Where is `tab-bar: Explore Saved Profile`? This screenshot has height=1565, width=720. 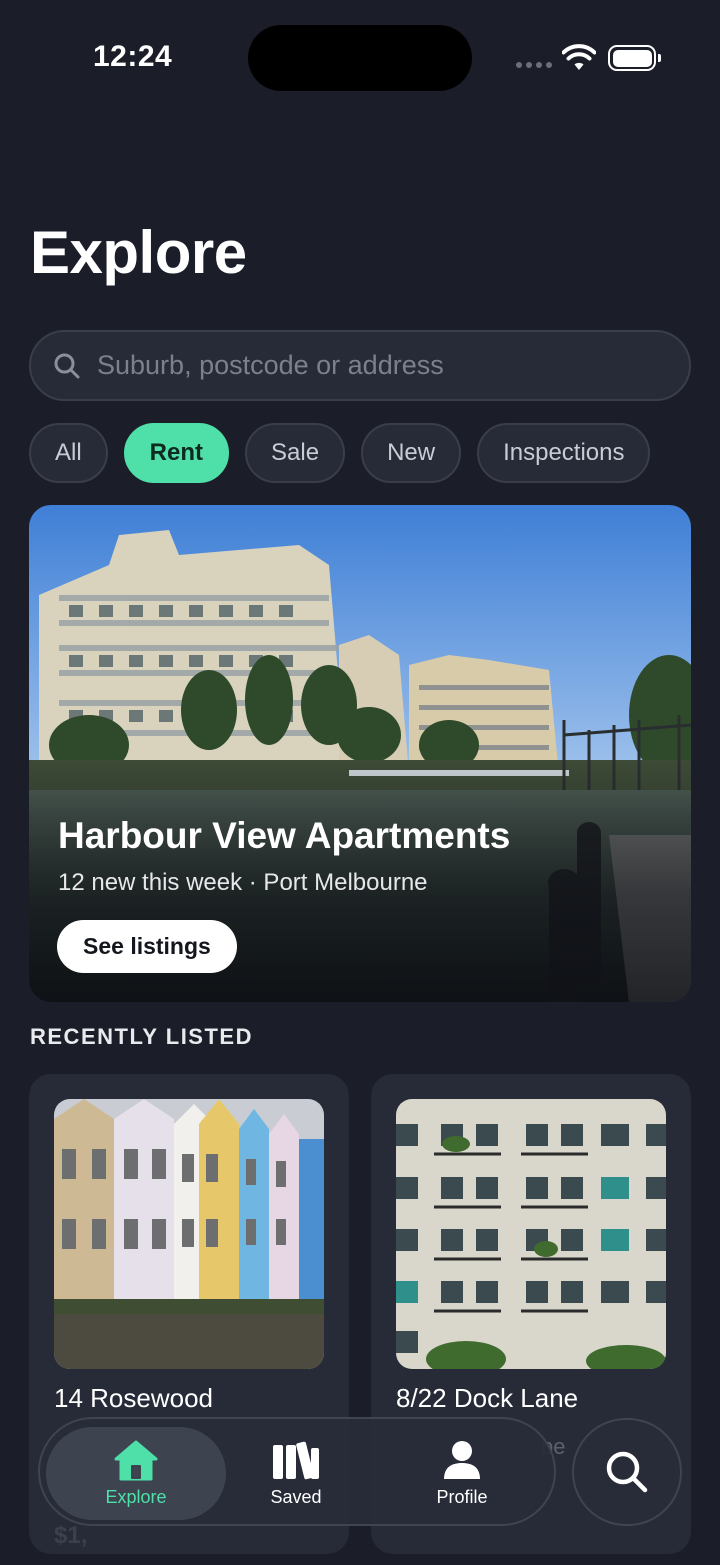 tab-bar: Explore Saved Profile is located at coordinates (297, 1471).